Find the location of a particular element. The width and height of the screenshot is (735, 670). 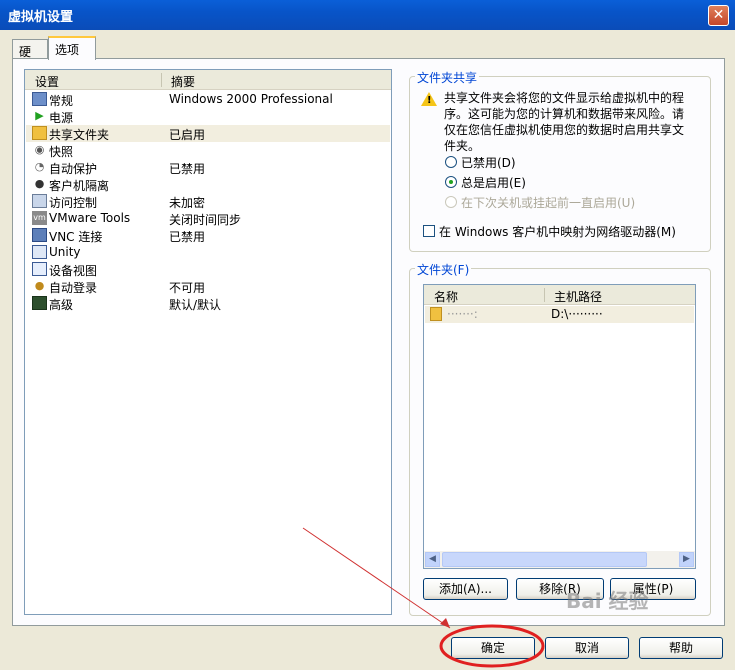

annotation-arrow-head is located at coordinates (445, 623).